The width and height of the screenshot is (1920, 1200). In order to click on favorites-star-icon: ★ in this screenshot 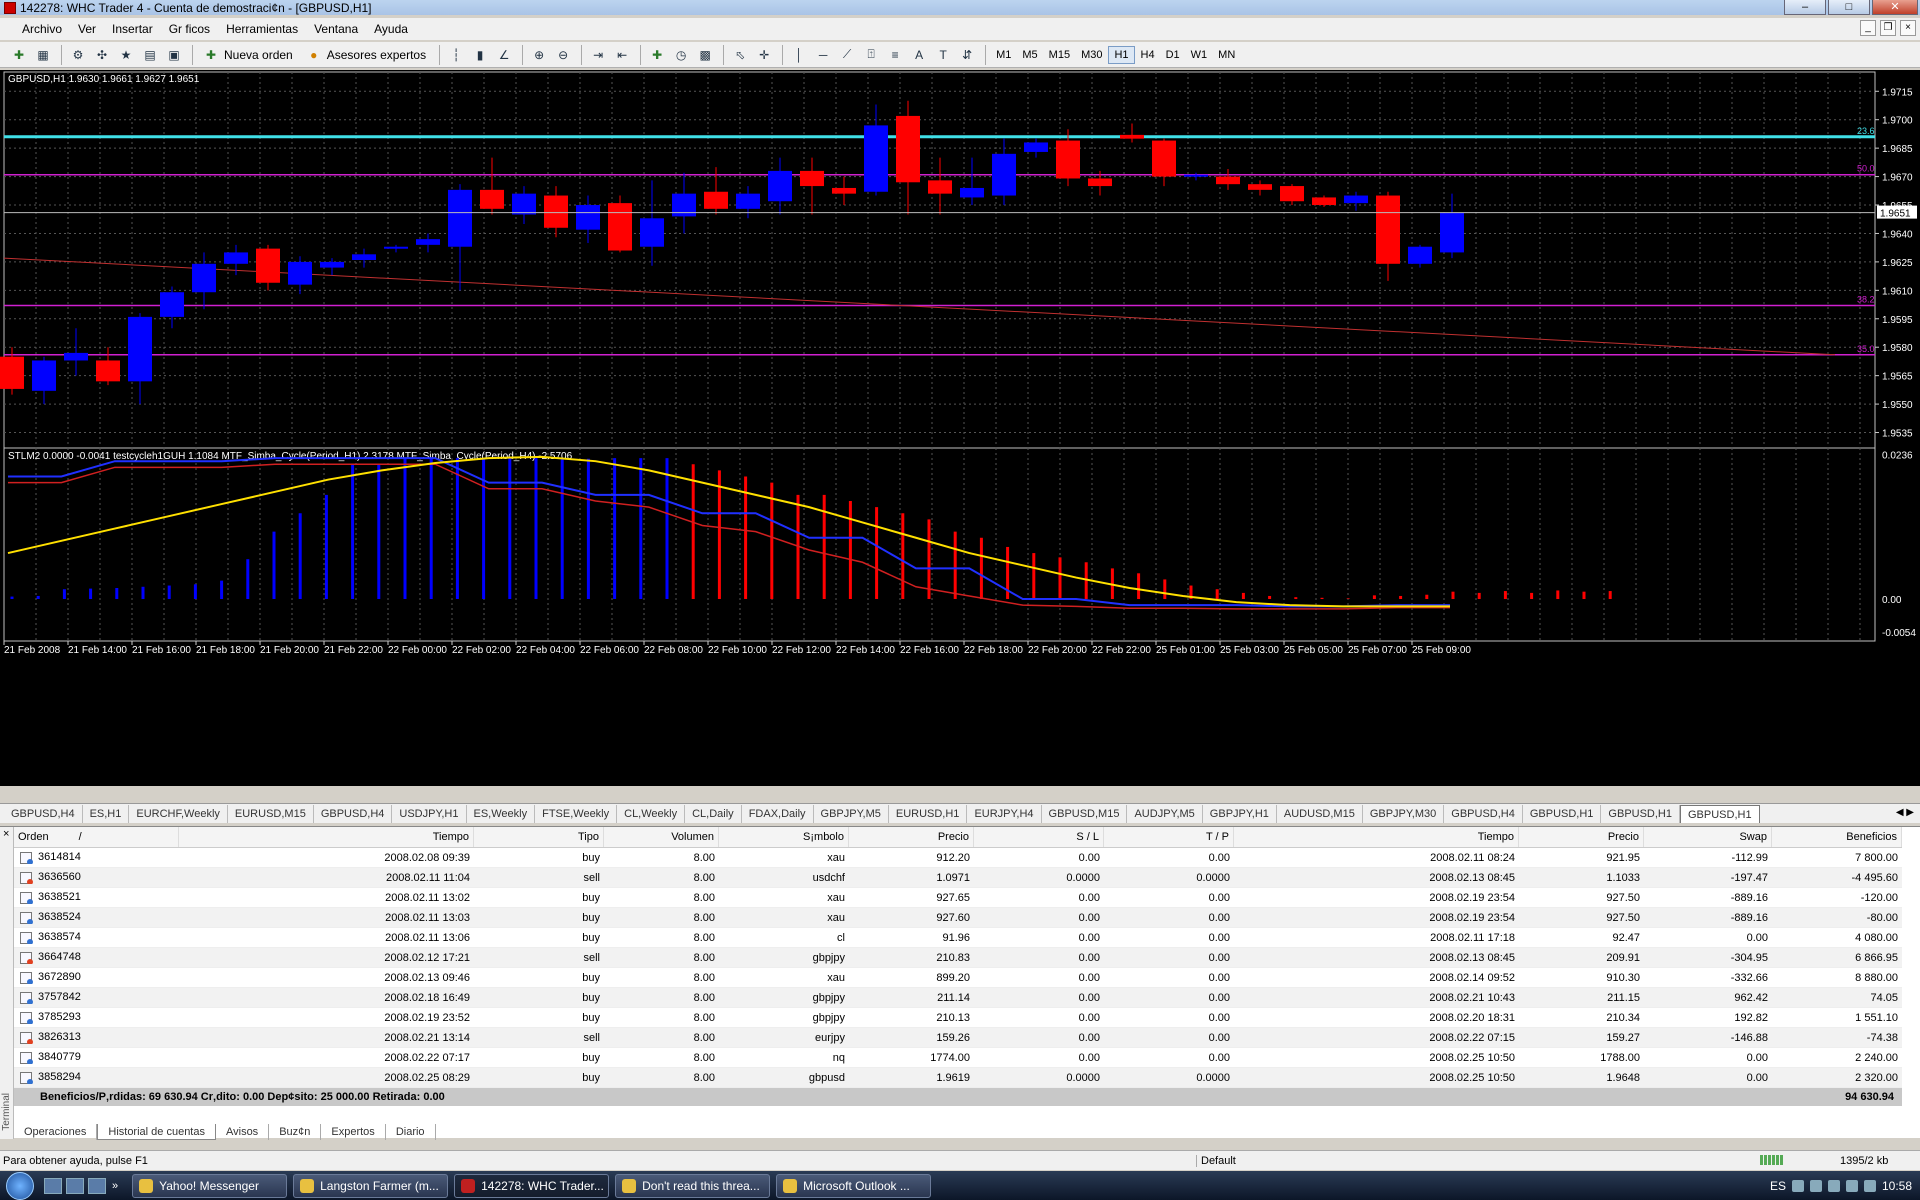, I will do `click(126, 55)`.